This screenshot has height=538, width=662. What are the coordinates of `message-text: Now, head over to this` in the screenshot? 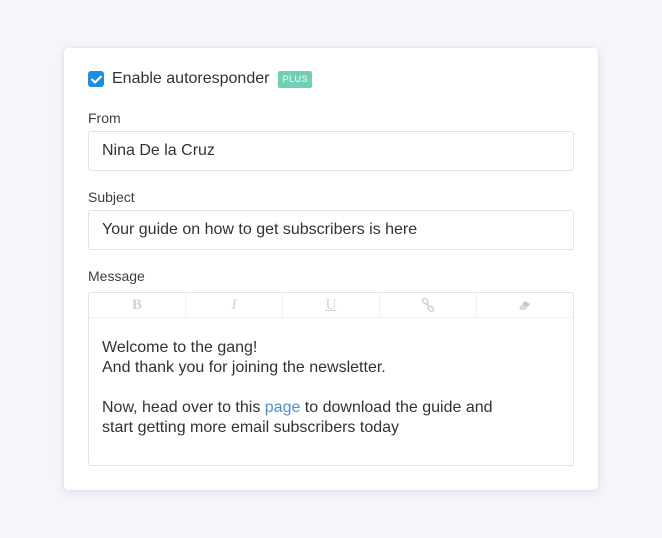 It's located at (183, 407).